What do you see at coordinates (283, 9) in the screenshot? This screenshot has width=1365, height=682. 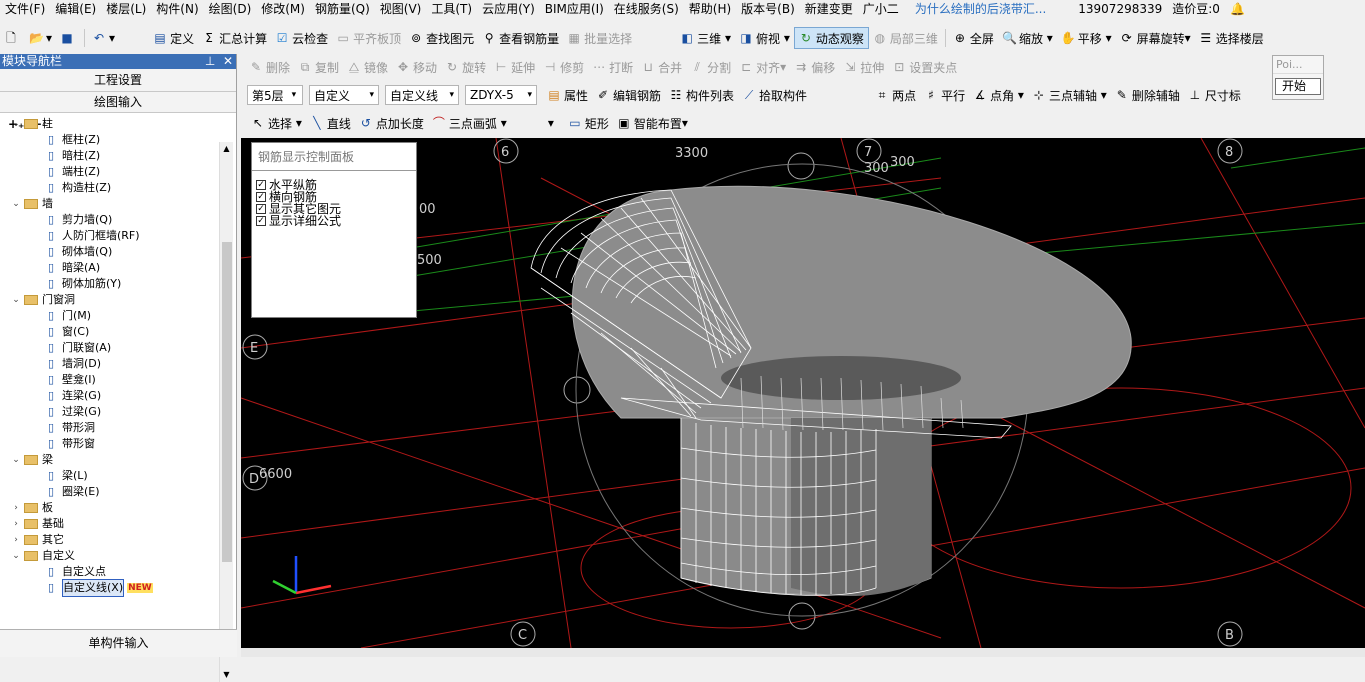 I see `menu-item: 修改(M)` at bounding box center [283, 9].